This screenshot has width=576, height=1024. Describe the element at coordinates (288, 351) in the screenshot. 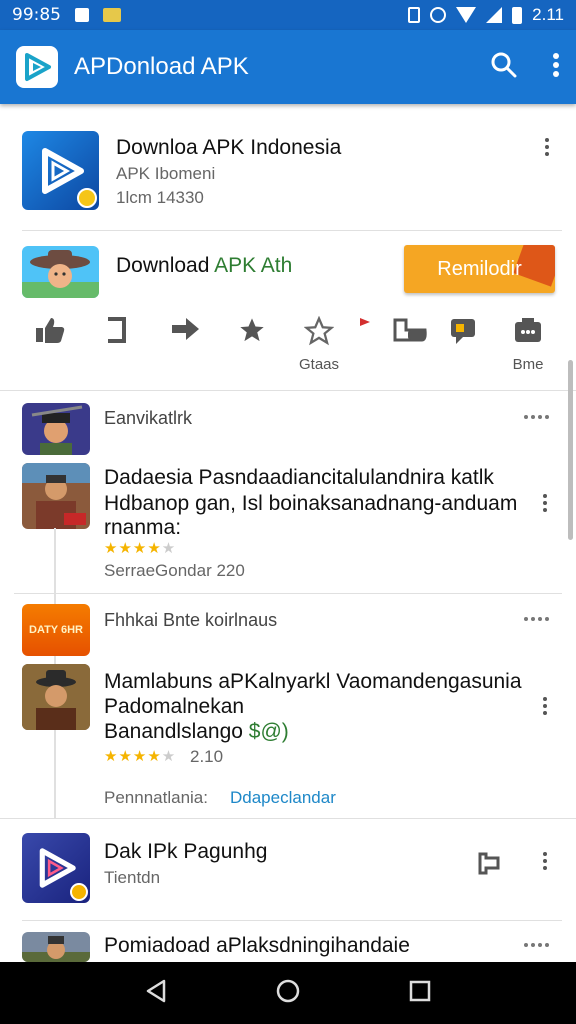

I see `action-row: Gtaas Bme` at that location.